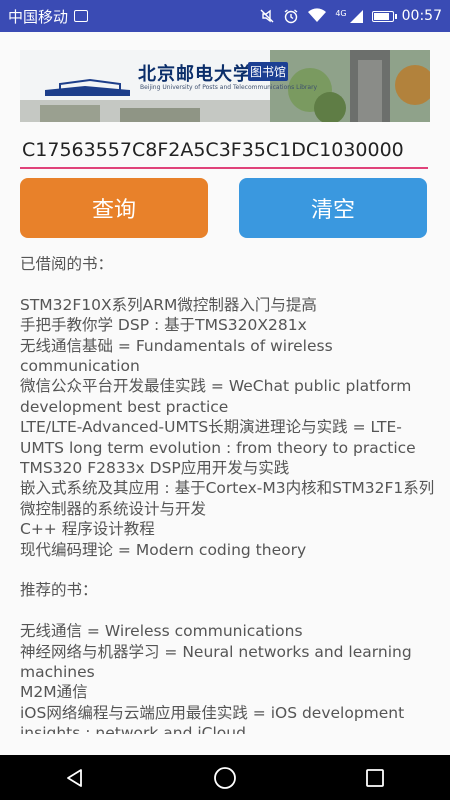 The height and width of the screenshot is (800, 450). I want to click on borrowed-item: 现代编码理论 = Modern coding theory, so click(163, 549).